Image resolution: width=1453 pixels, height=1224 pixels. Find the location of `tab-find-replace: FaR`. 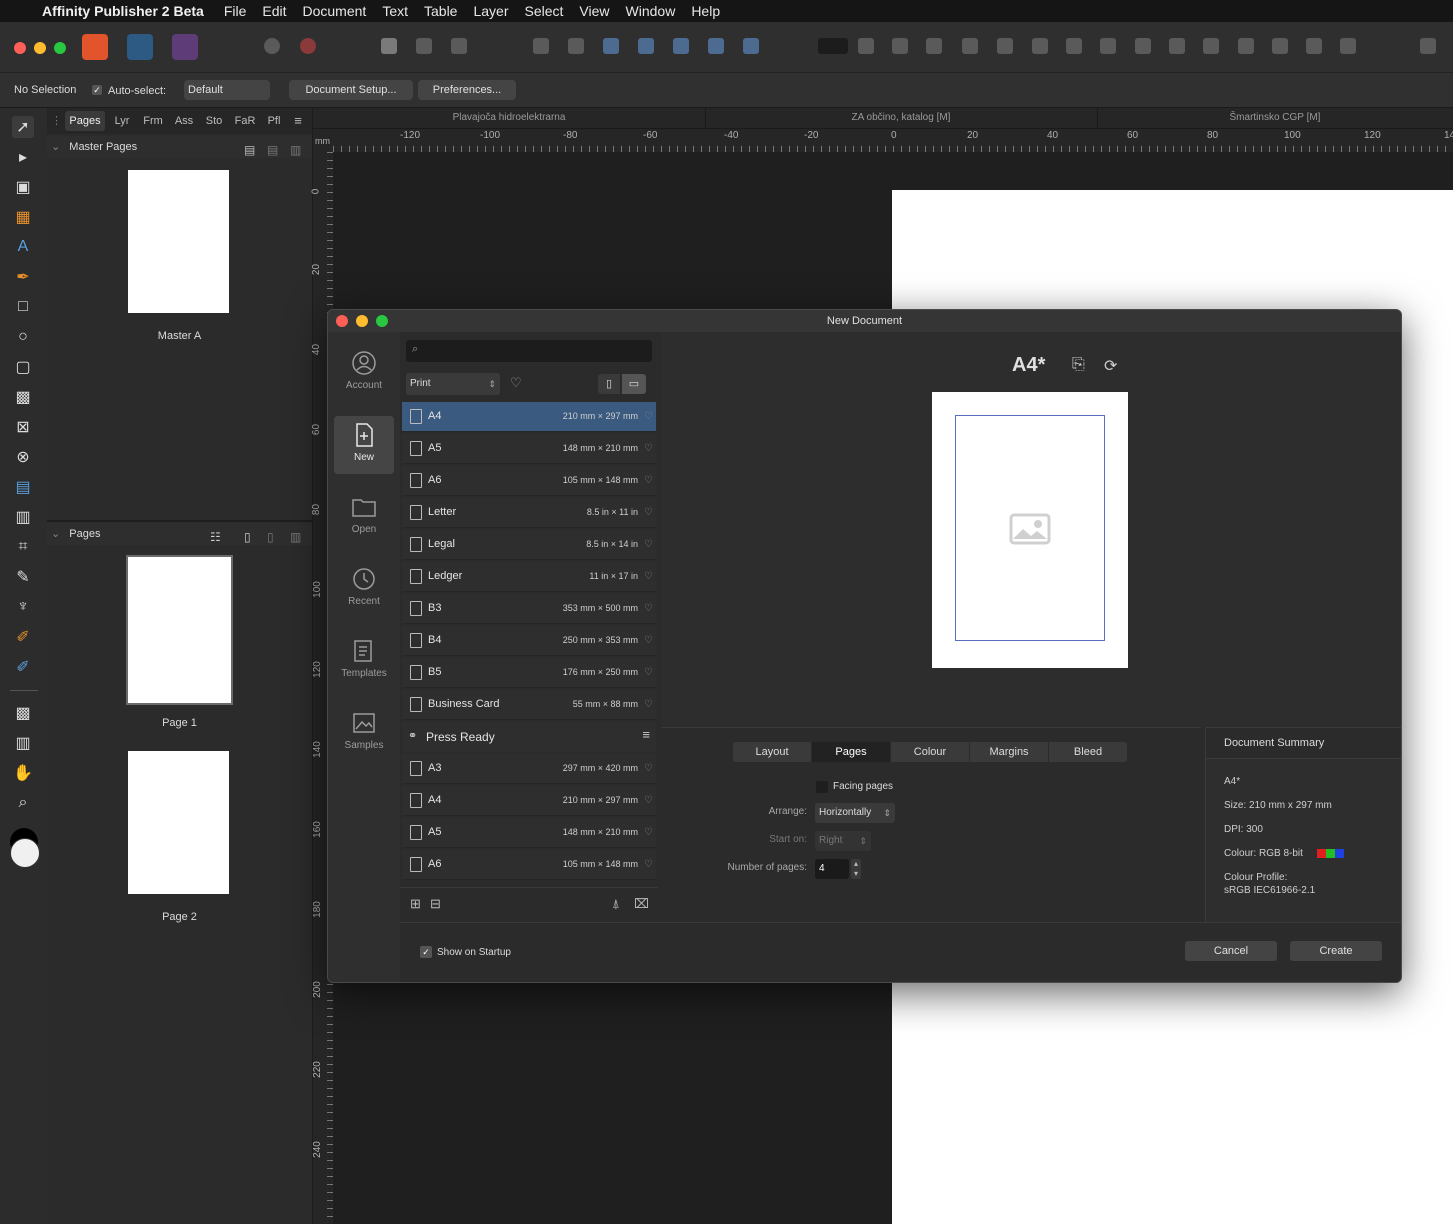

tab-find-replace: FaR is located at coordinates (245, 121).